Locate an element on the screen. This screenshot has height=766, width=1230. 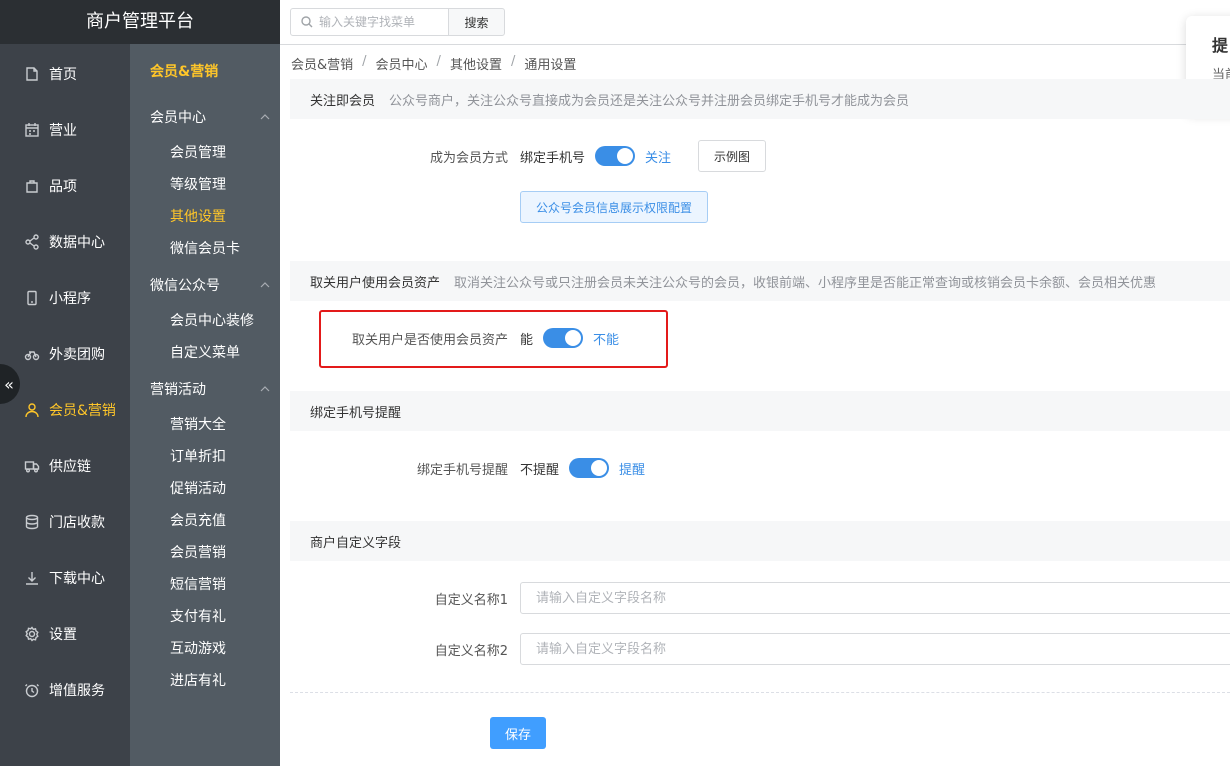
nav-label: 供应链 is located at coordinates (70, 467).